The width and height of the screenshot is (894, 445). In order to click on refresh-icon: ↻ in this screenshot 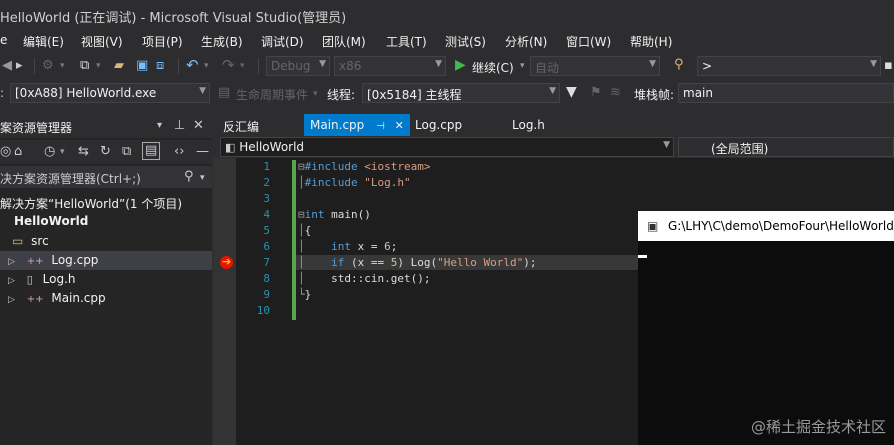, I will do `click(105, 152)`.